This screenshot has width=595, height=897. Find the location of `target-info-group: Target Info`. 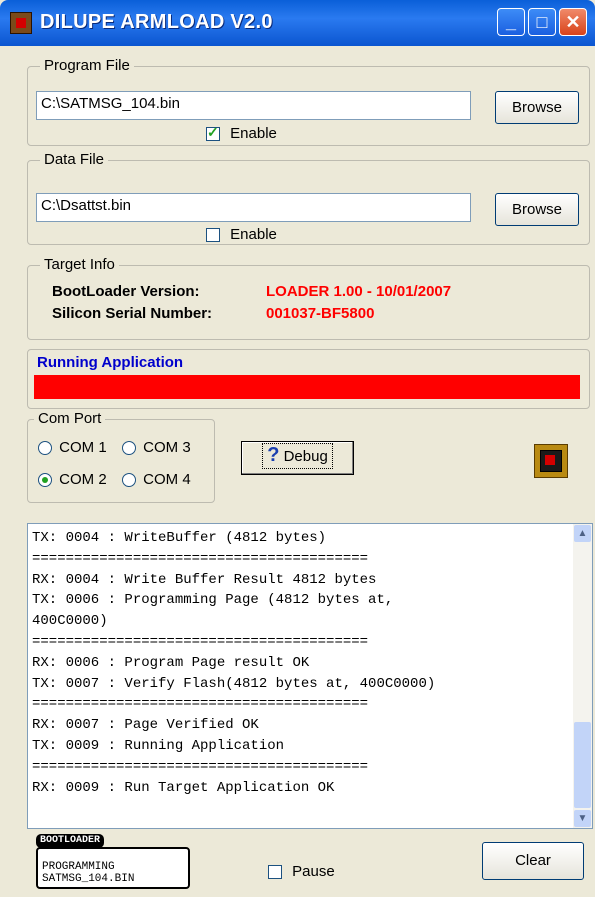

target-info-group: Target Info is located at coordinates (308, 298).